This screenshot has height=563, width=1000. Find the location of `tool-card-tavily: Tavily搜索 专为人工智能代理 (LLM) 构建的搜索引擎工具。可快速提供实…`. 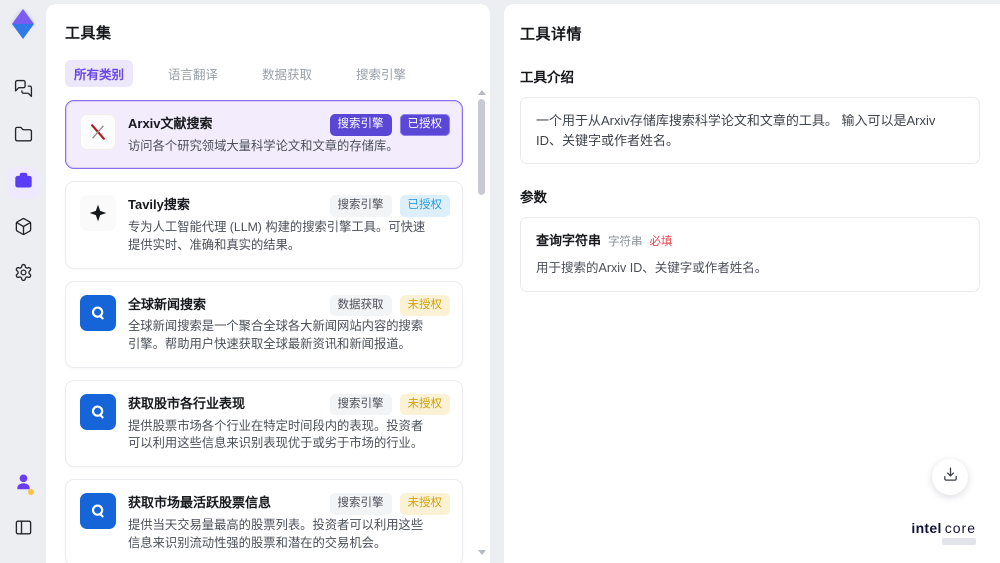

tool-card-tavily: Tavily搜索 专为人工智能代理 (LLM) 构建的搜索引擎工具。可快速提供实… is located at coordinates (264, 225).